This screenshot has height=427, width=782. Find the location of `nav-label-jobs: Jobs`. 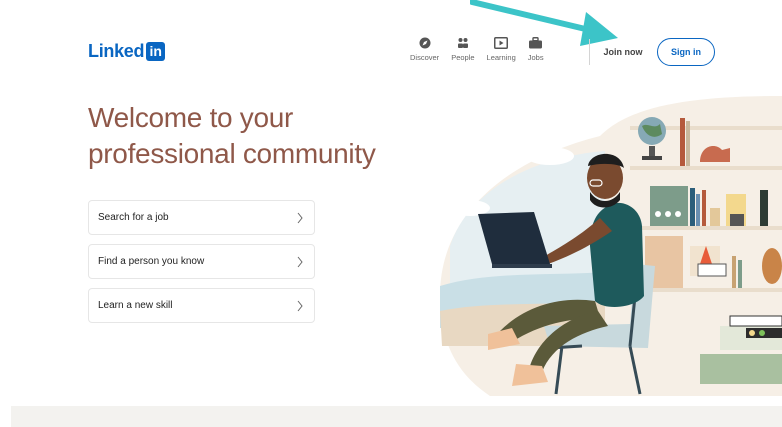

nav-label-jobs: Jobs is located at coordinates (535, 57).